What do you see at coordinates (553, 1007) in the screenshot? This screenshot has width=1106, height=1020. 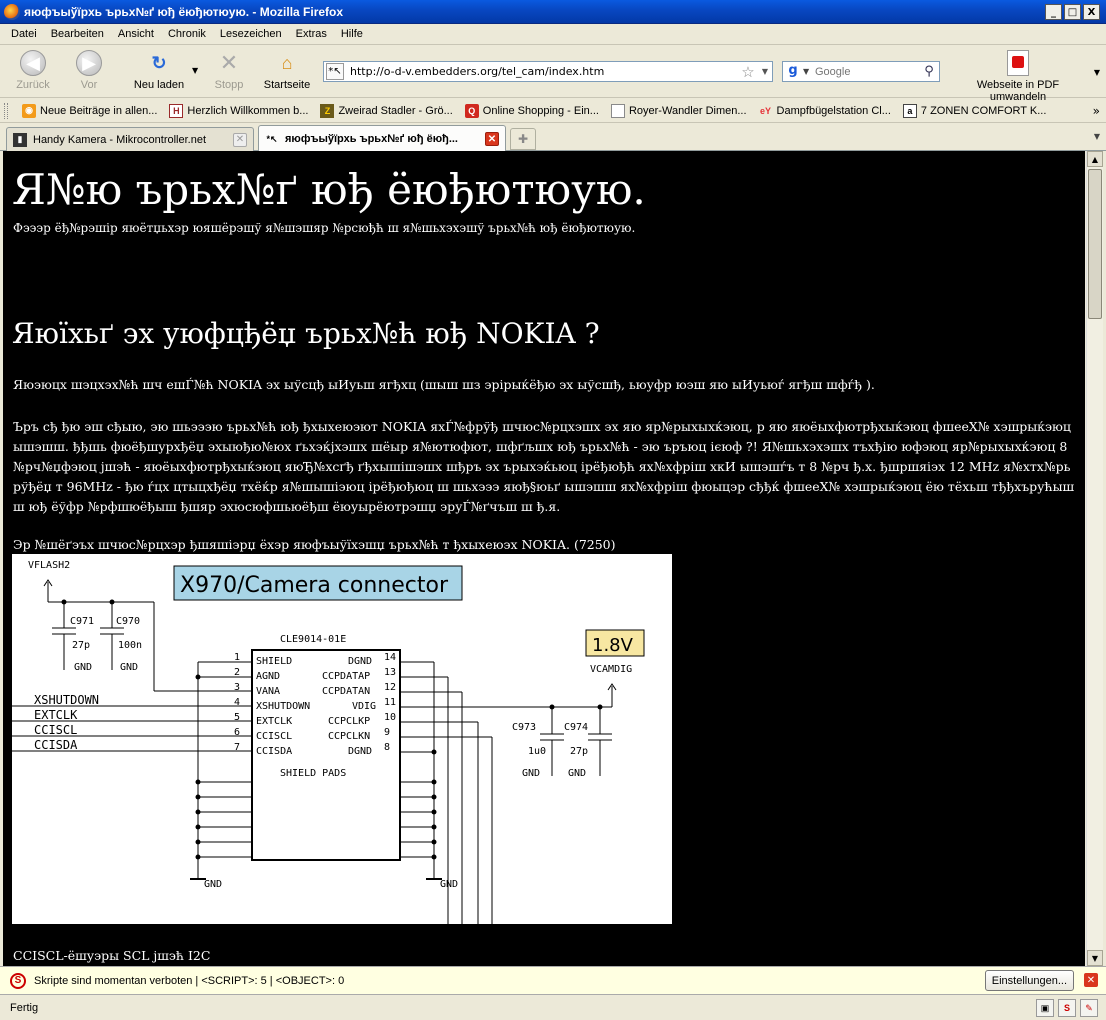 I see `status-bar: Fertig ▣ S ✎` at bounding box center [553, 1007].